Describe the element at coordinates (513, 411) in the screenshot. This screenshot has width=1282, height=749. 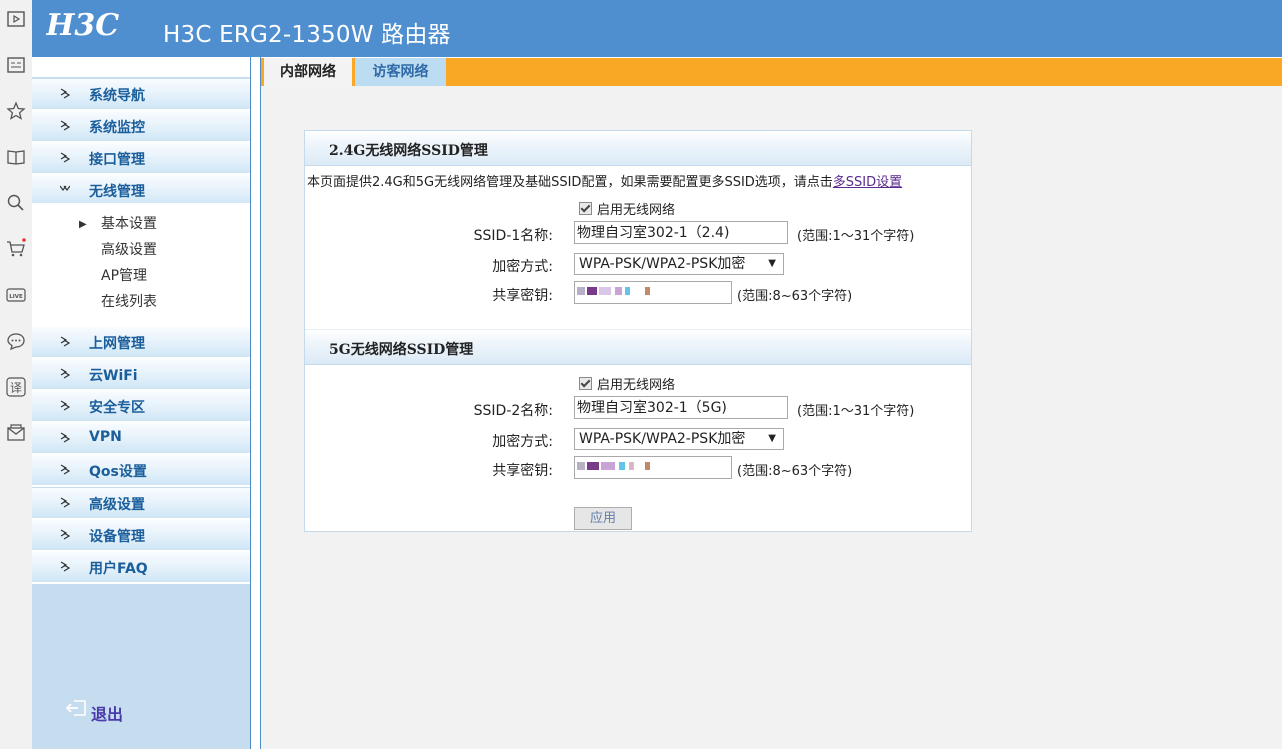
I see `ssid2-label: SSID-2名称:` at that location.